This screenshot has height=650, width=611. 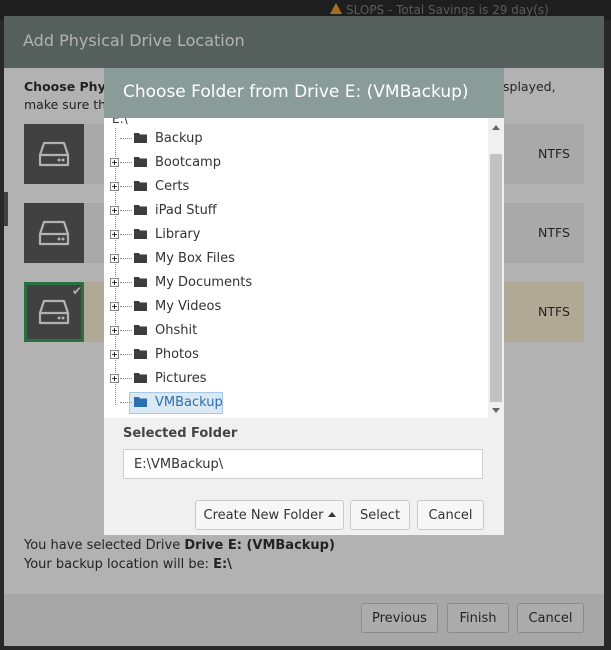 What do you see at coordinates (180, 433) in the screenshot?
I see `selected-folder-label: Selected Folder` at bounding box center [180, 433].